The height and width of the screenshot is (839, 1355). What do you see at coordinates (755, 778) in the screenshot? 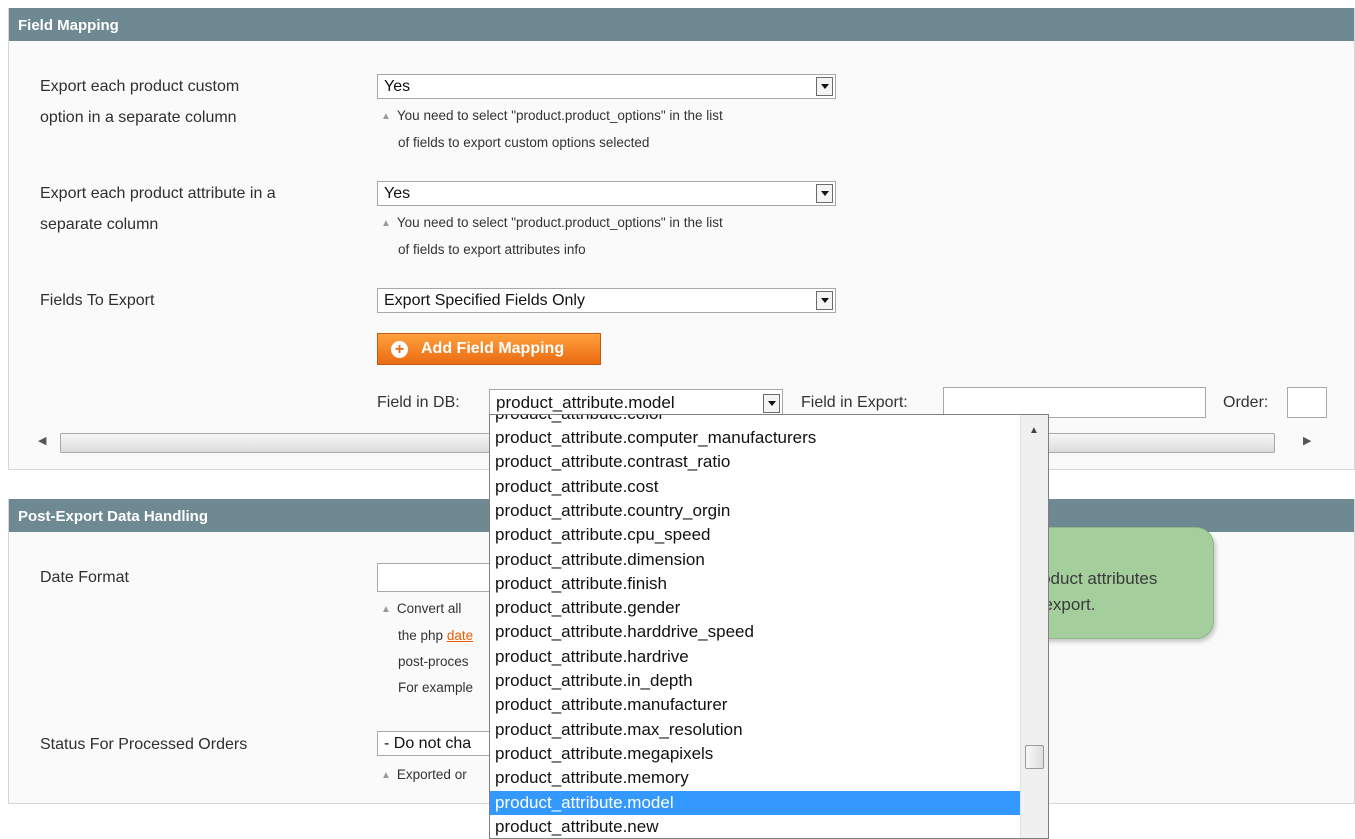
I see `dropdown-option: product_attribute.memory` at bounding box center [755, 778].